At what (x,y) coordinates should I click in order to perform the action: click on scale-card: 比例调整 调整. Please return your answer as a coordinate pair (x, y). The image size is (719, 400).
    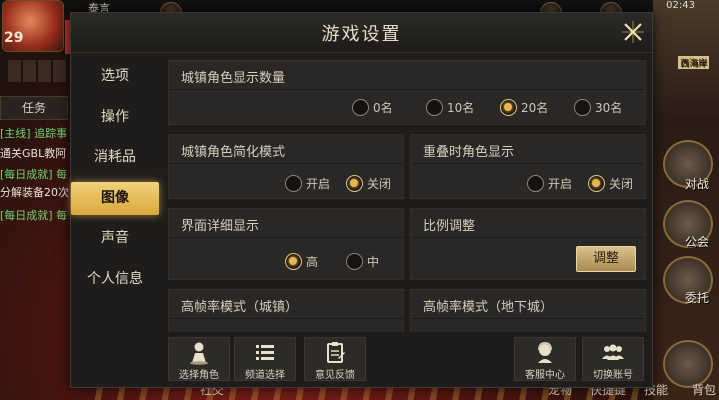
    Looking at the image, I should click on (528, 244).